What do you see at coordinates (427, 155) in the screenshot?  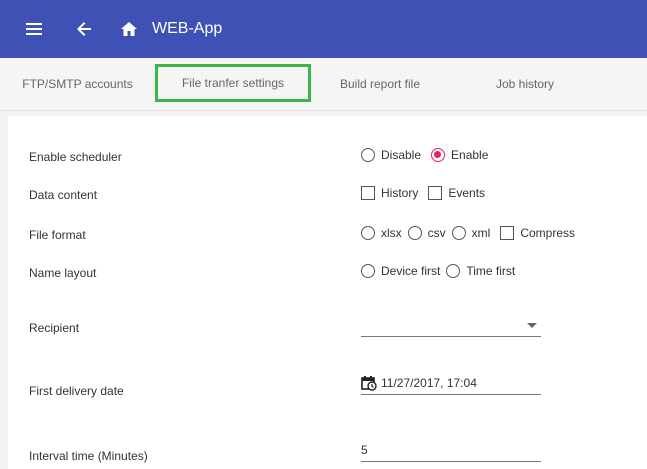 I see `enable-scheduler-control: Disable Enable` at bounding box center [427, 155].